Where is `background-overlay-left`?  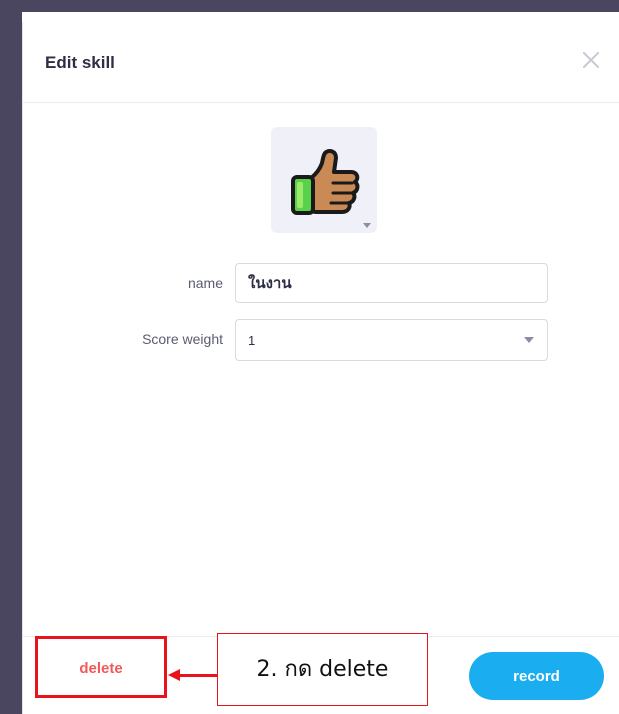 background-overlay-left is located at coordinates (11, 357).